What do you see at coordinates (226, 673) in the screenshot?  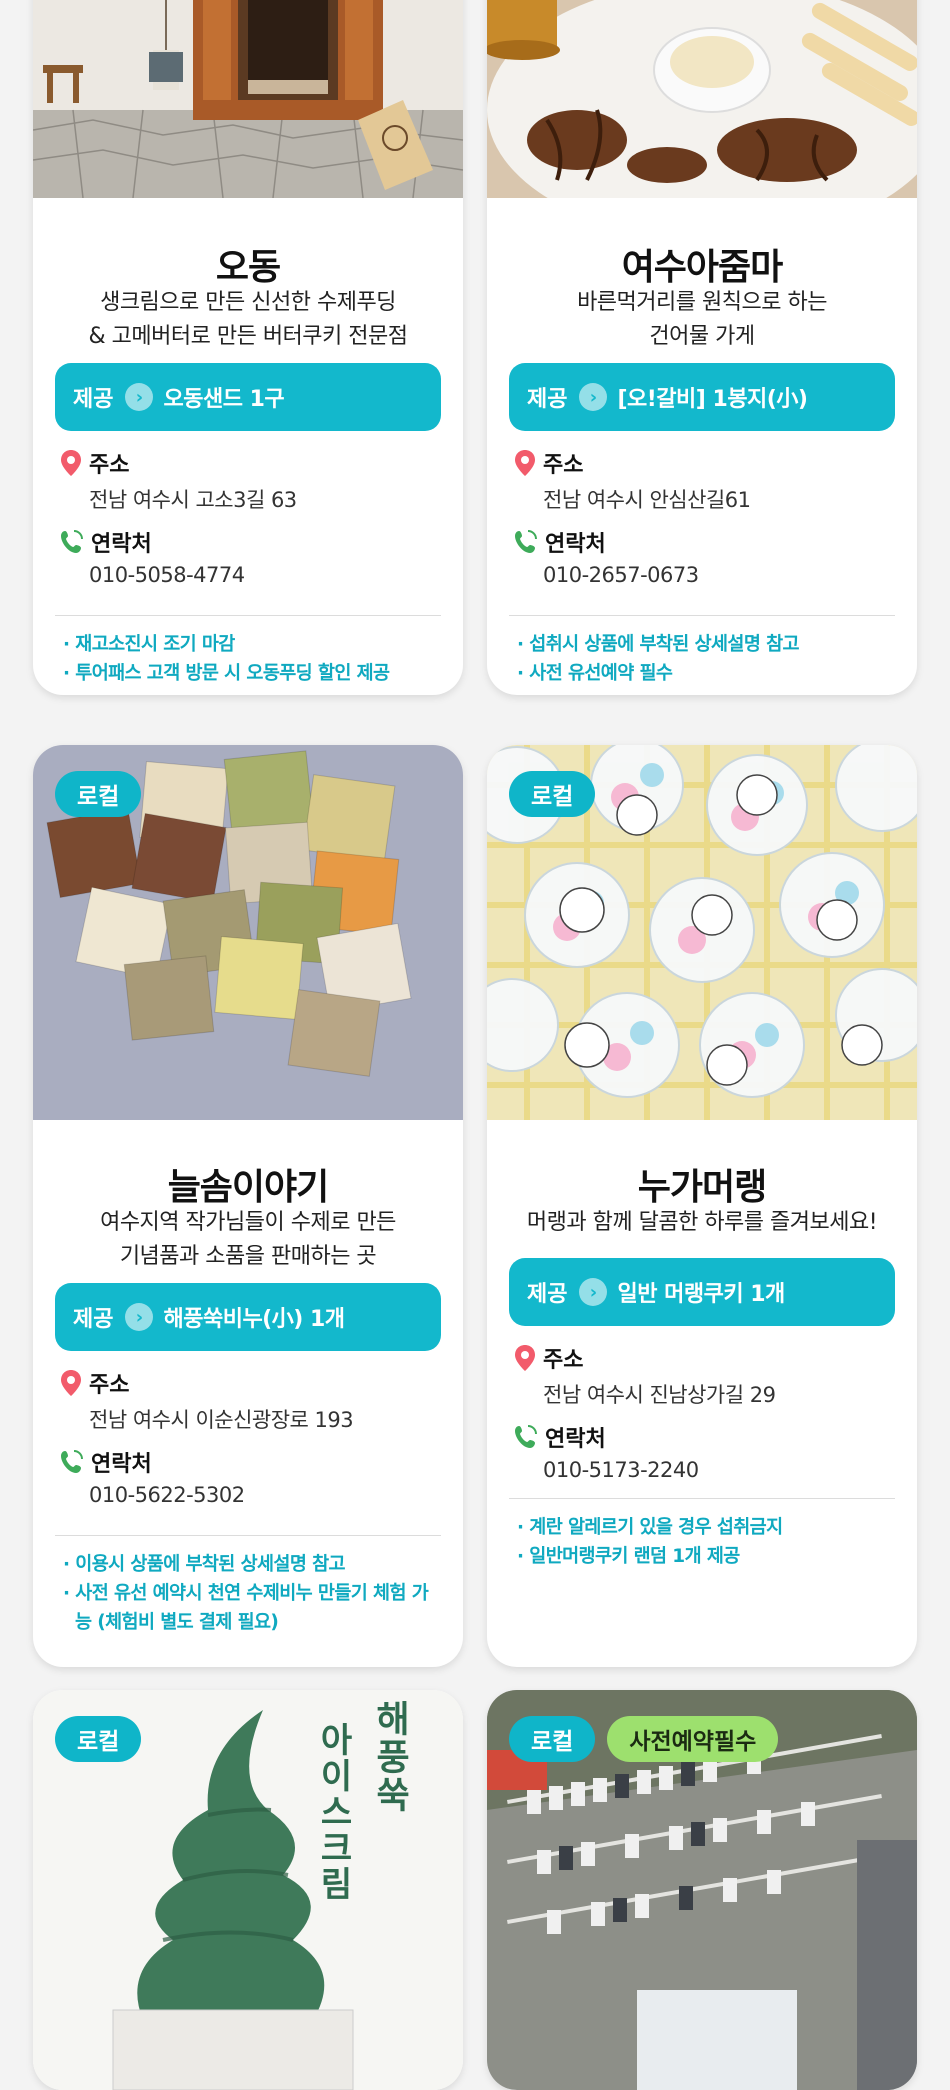 I see `note-item: · 투어패스 고객 방문 시 오동푸딩 할인 제공` at bounding box center [226, 673].